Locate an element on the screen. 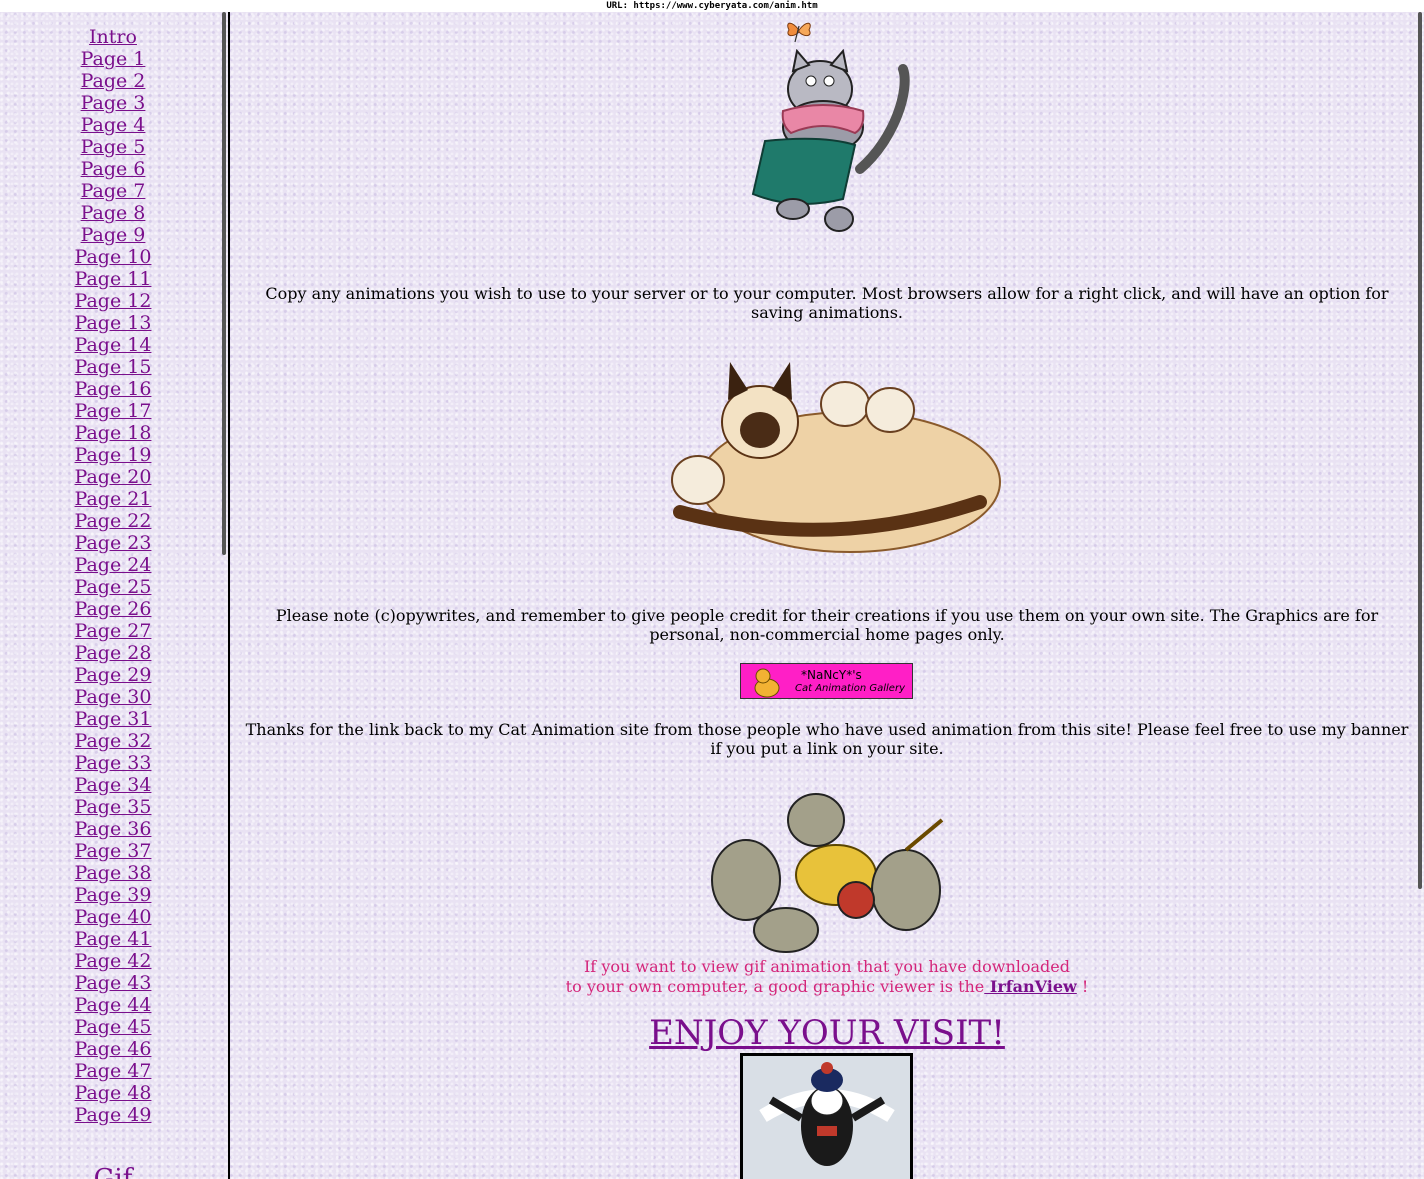 The height and width of the screenshot is (1179, 1424). nav-link-page-42: Page 42 is located at coordinates (113, 961).